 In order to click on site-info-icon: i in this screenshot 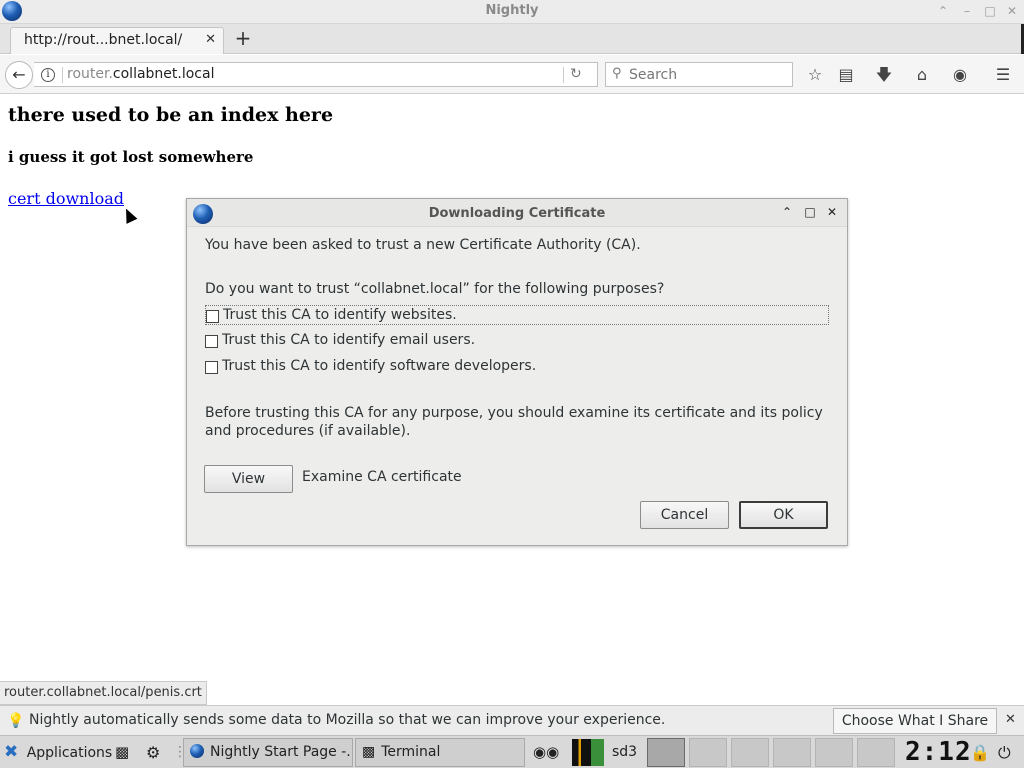, I will do `click(48, 75)`.